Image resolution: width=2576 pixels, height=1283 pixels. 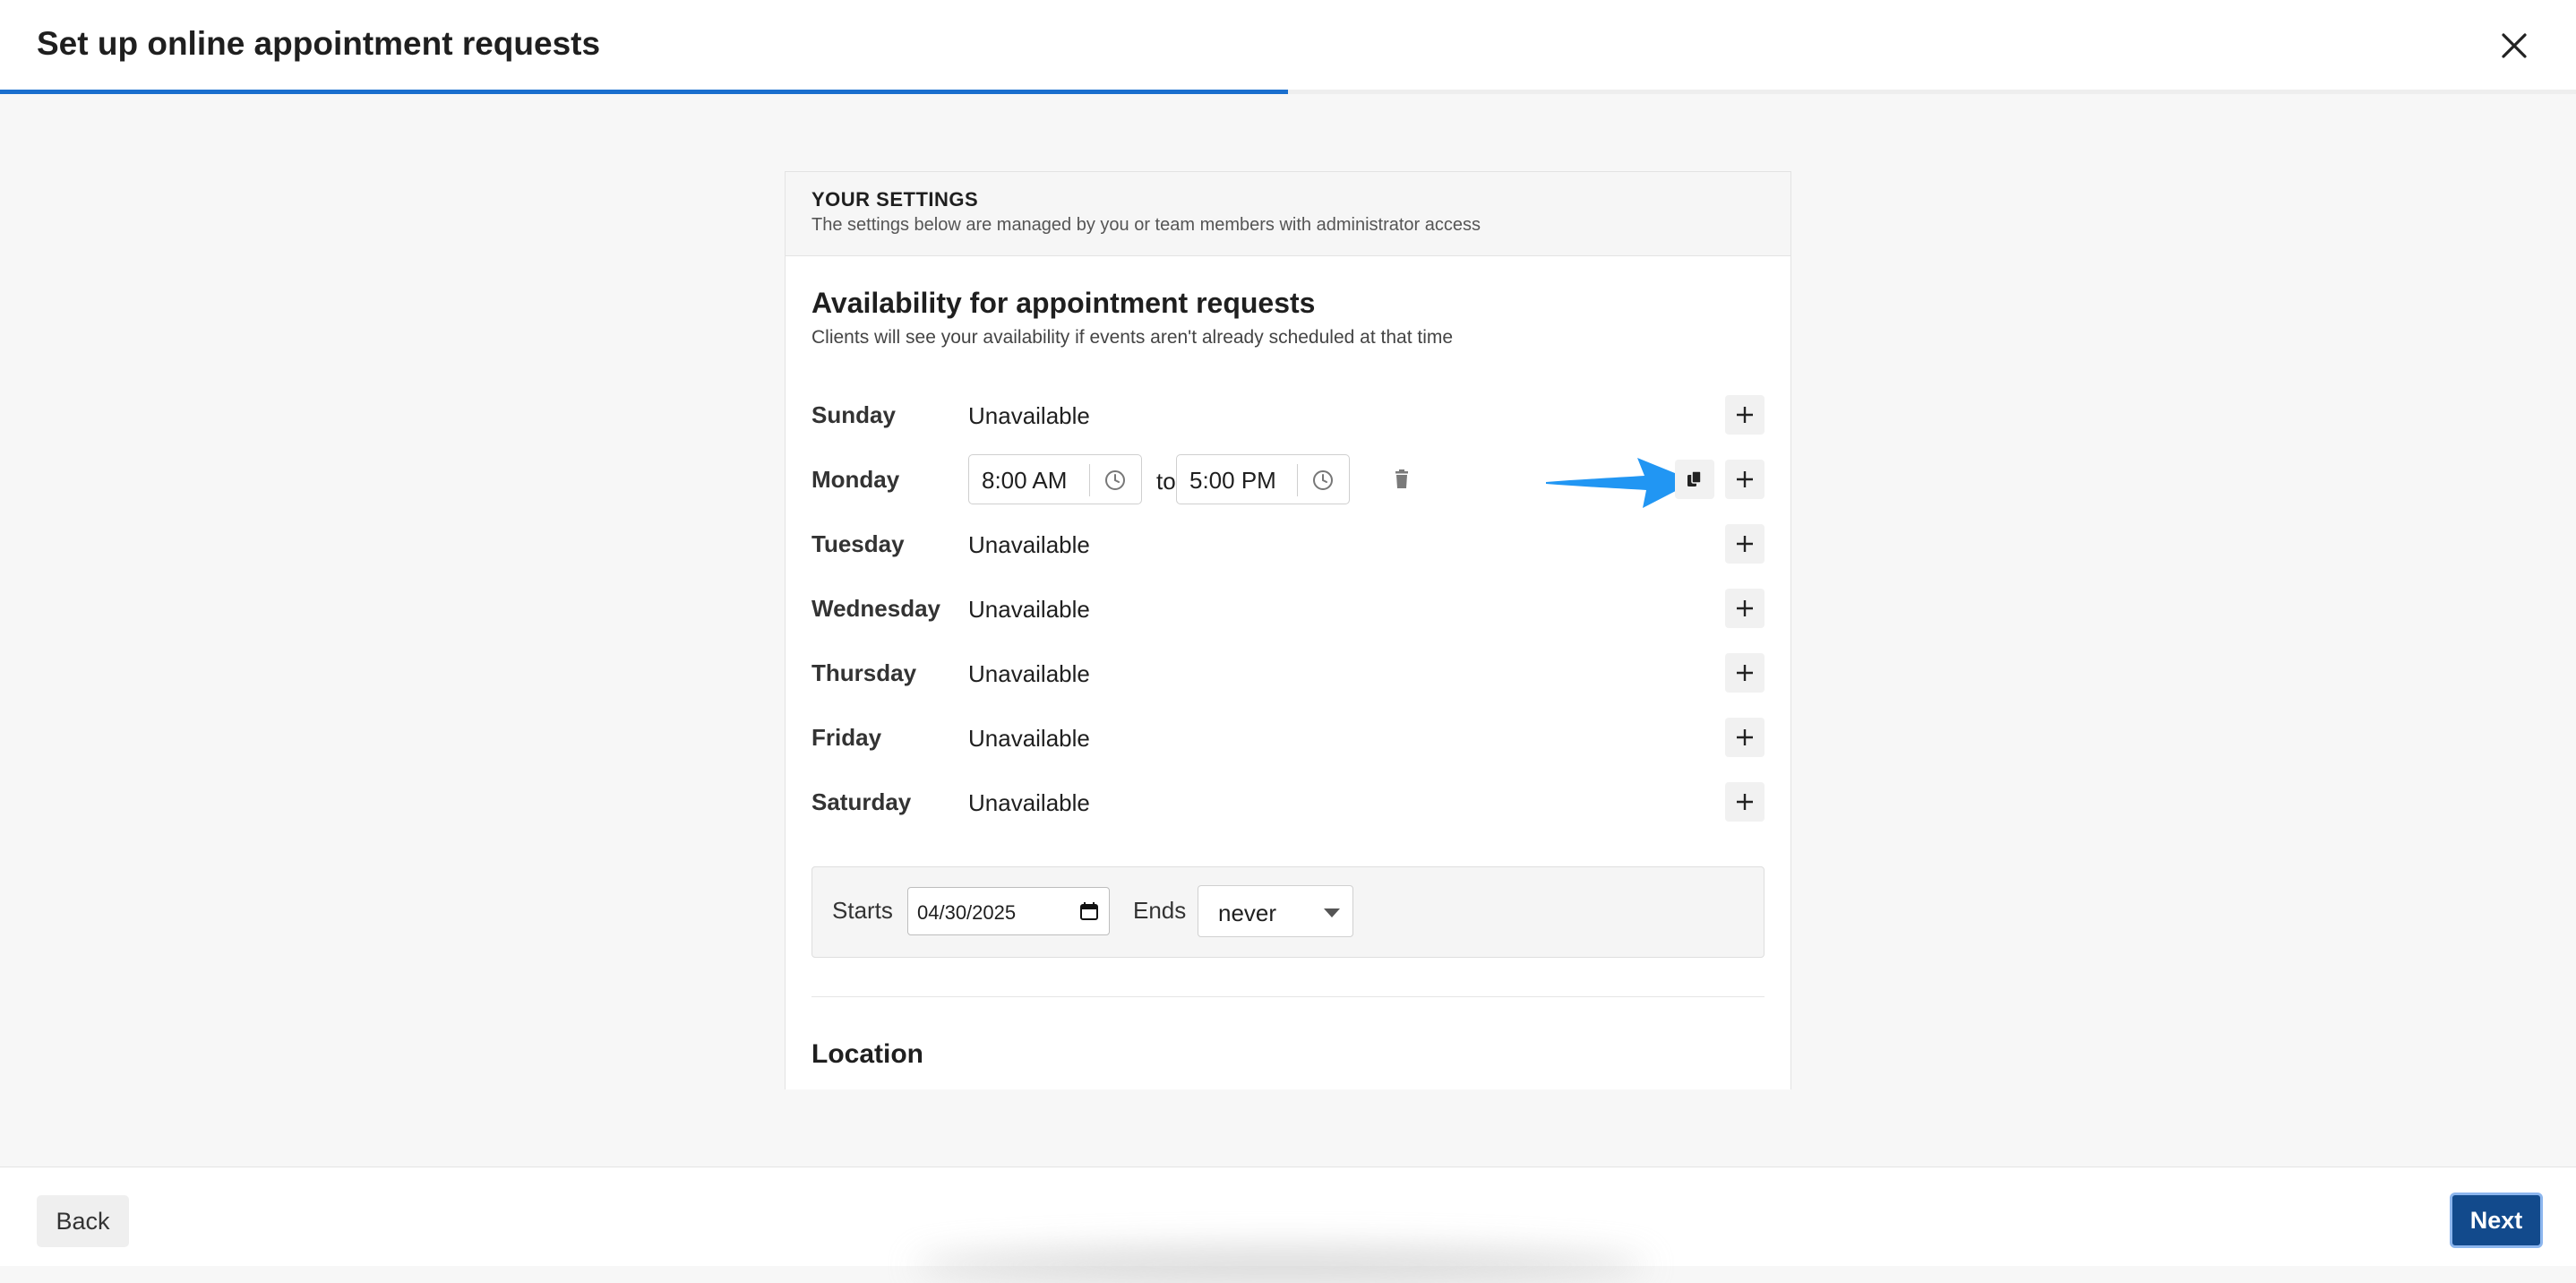 I want to click on close-button, so click(x=2514, y=45).